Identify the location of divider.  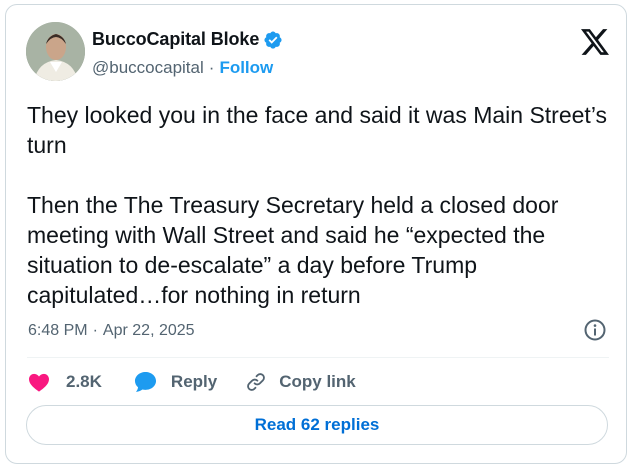
(318, 357).